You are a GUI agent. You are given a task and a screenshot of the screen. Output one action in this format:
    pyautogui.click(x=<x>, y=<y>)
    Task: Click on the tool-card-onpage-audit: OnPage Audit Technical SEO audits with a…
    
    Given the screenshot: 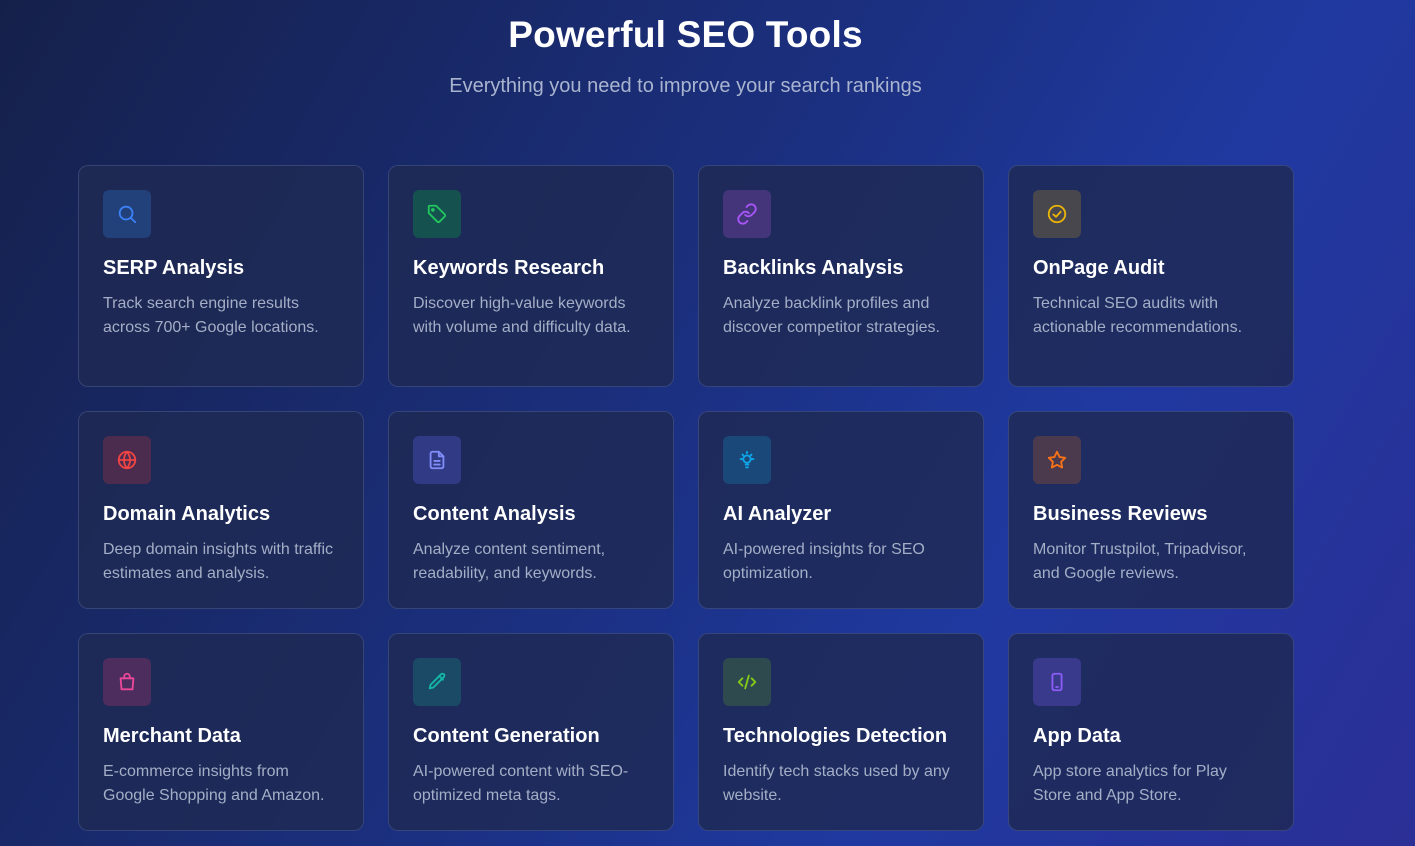 What is the action you would take?
    pyautogui.click(x=1151, y=276)
    